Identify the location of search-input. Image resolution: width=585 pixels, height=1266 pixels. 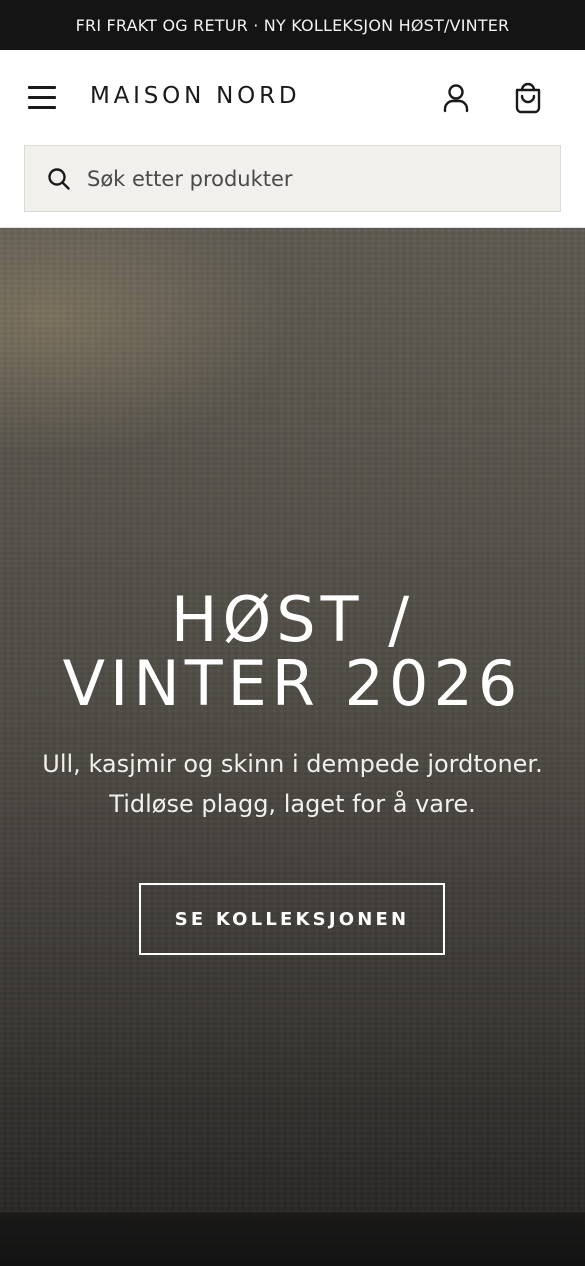
(323, 178).